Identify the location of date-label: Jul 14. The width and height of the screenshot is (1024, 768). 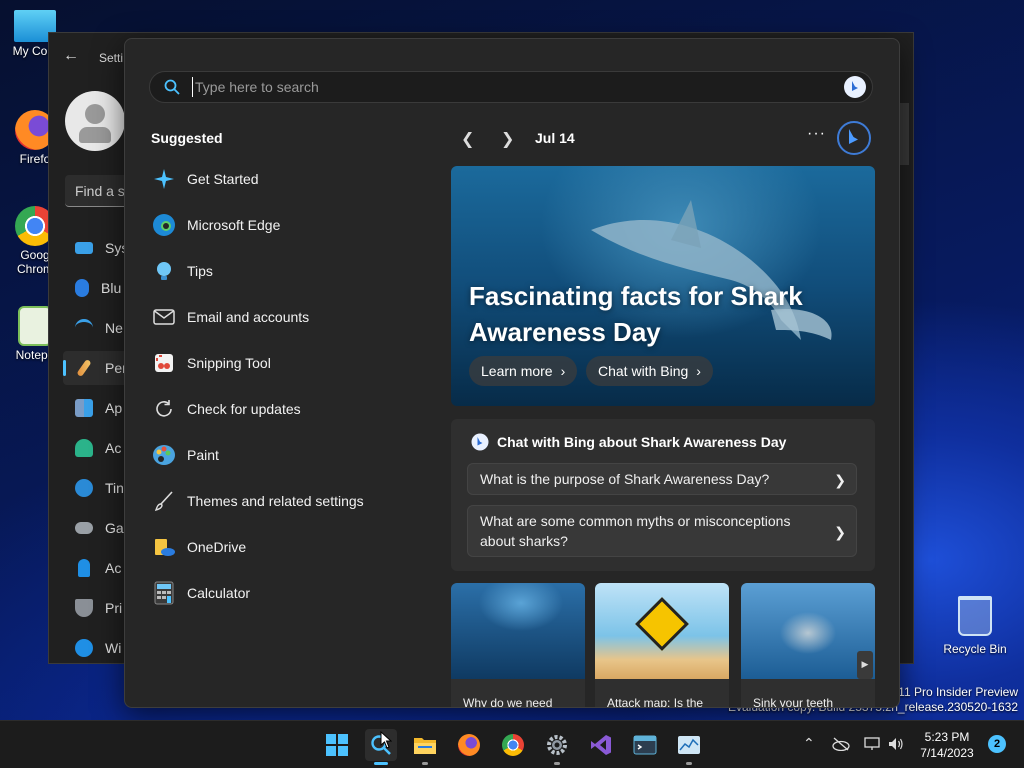
(555, 138).